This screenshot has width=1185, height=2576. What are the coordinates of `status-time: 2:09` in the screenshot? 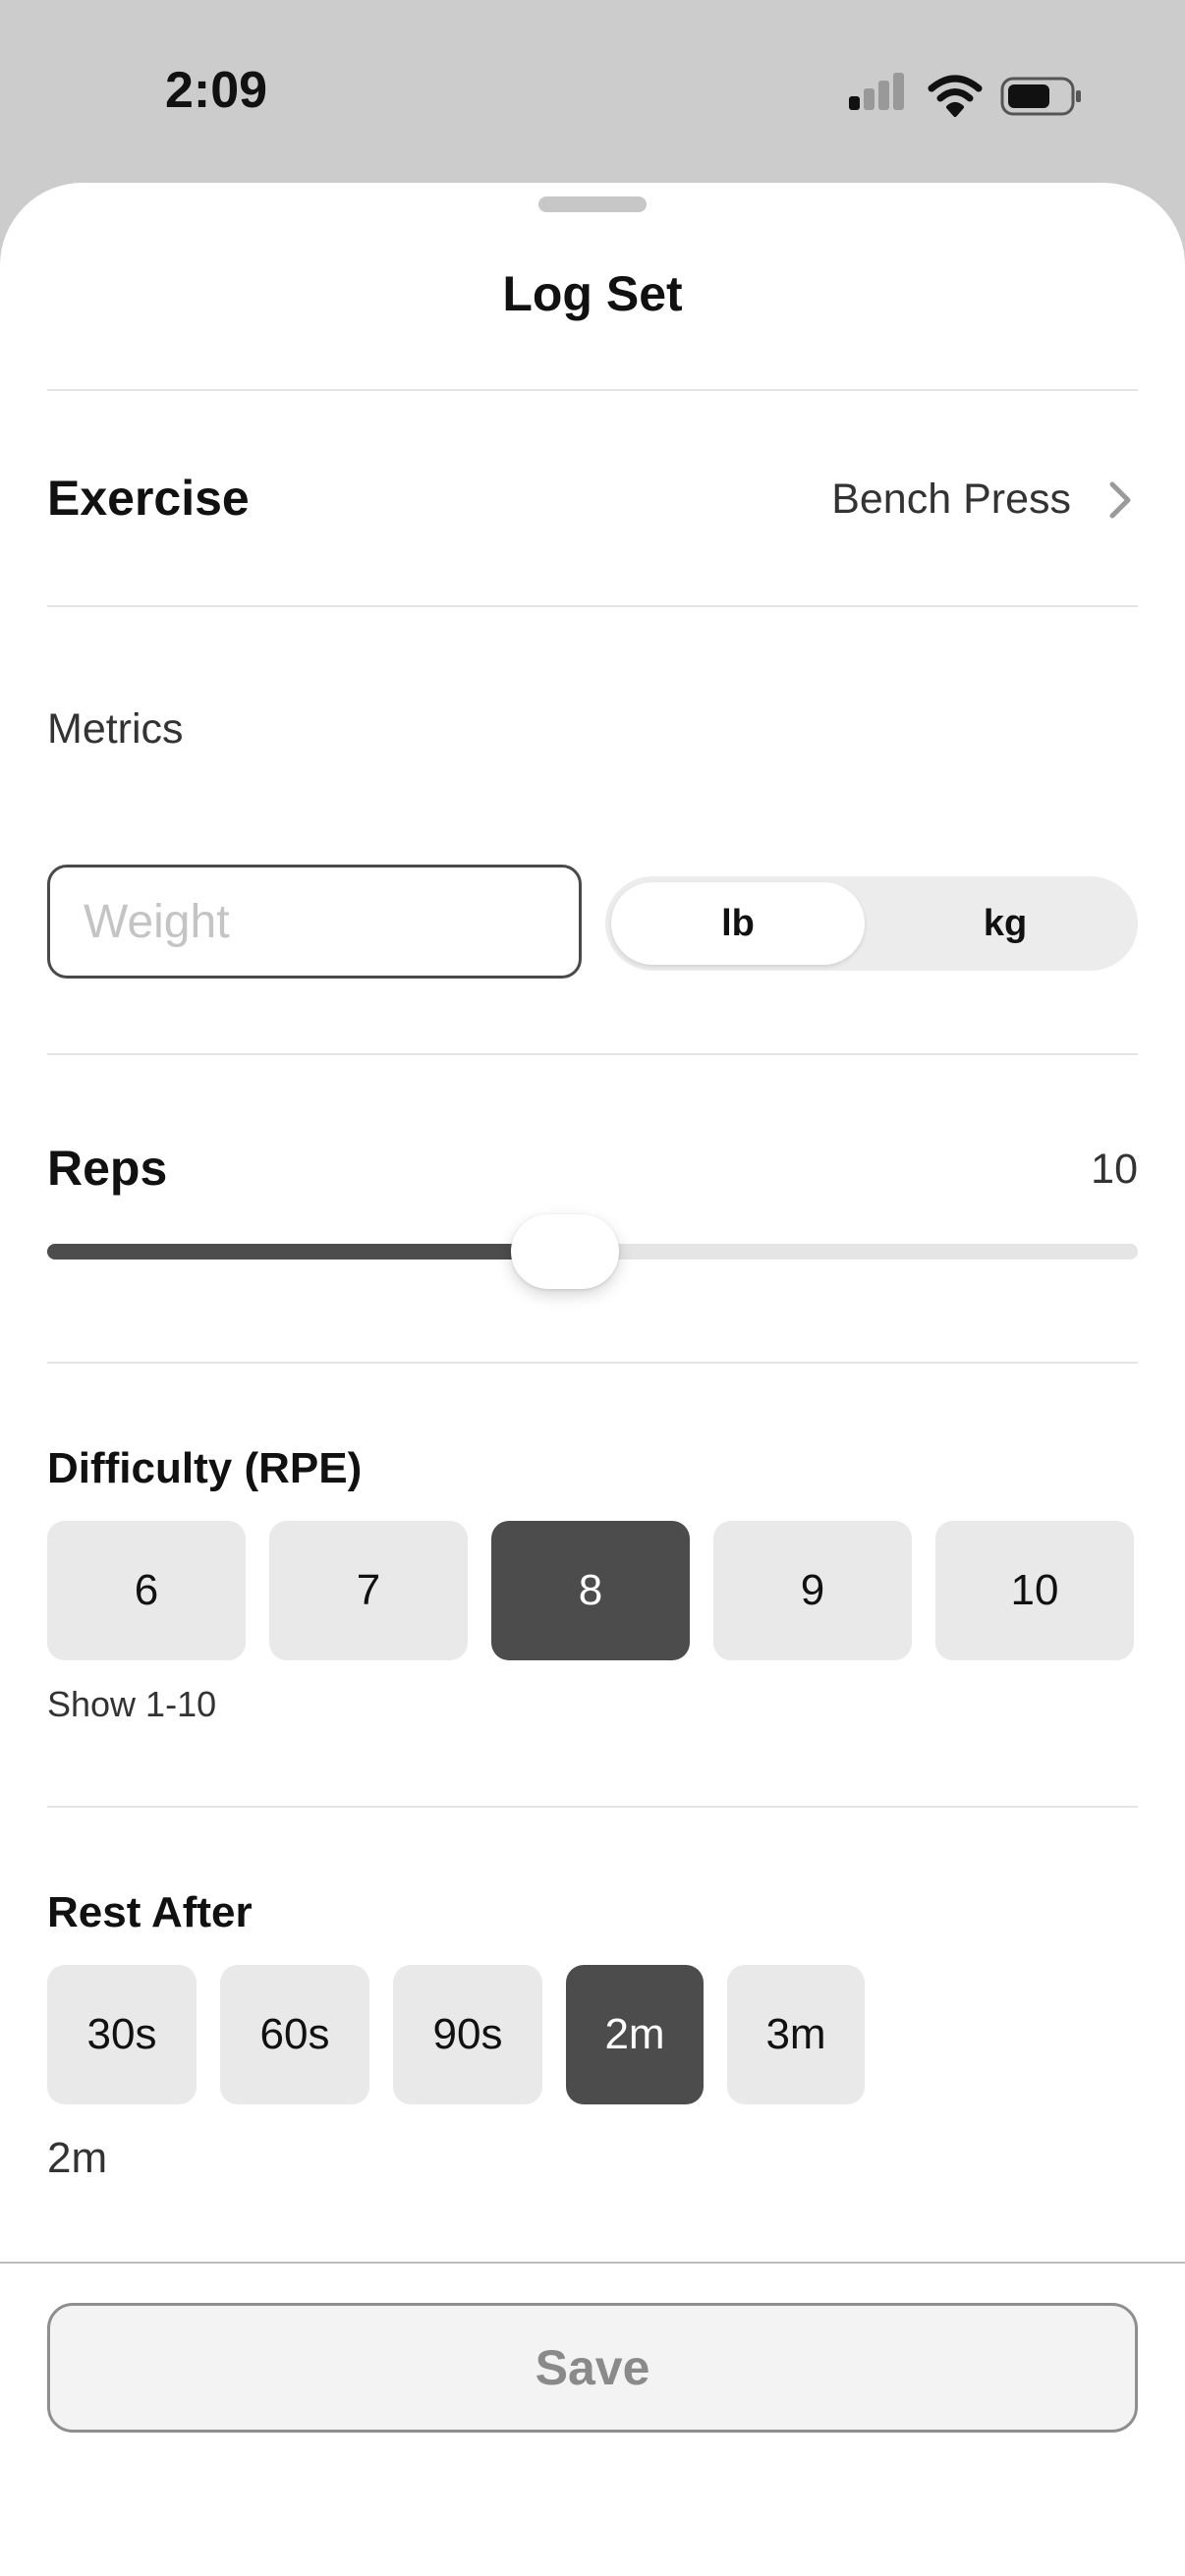 It's located at (216, 90).